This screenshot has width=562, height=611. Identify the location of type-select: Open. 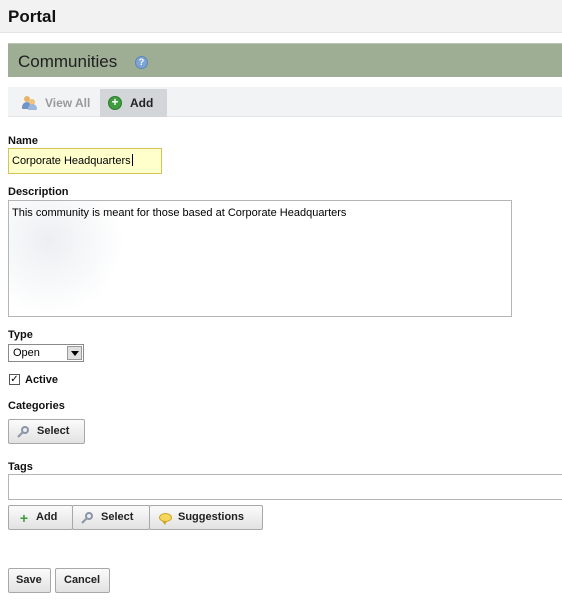
(46, 353).